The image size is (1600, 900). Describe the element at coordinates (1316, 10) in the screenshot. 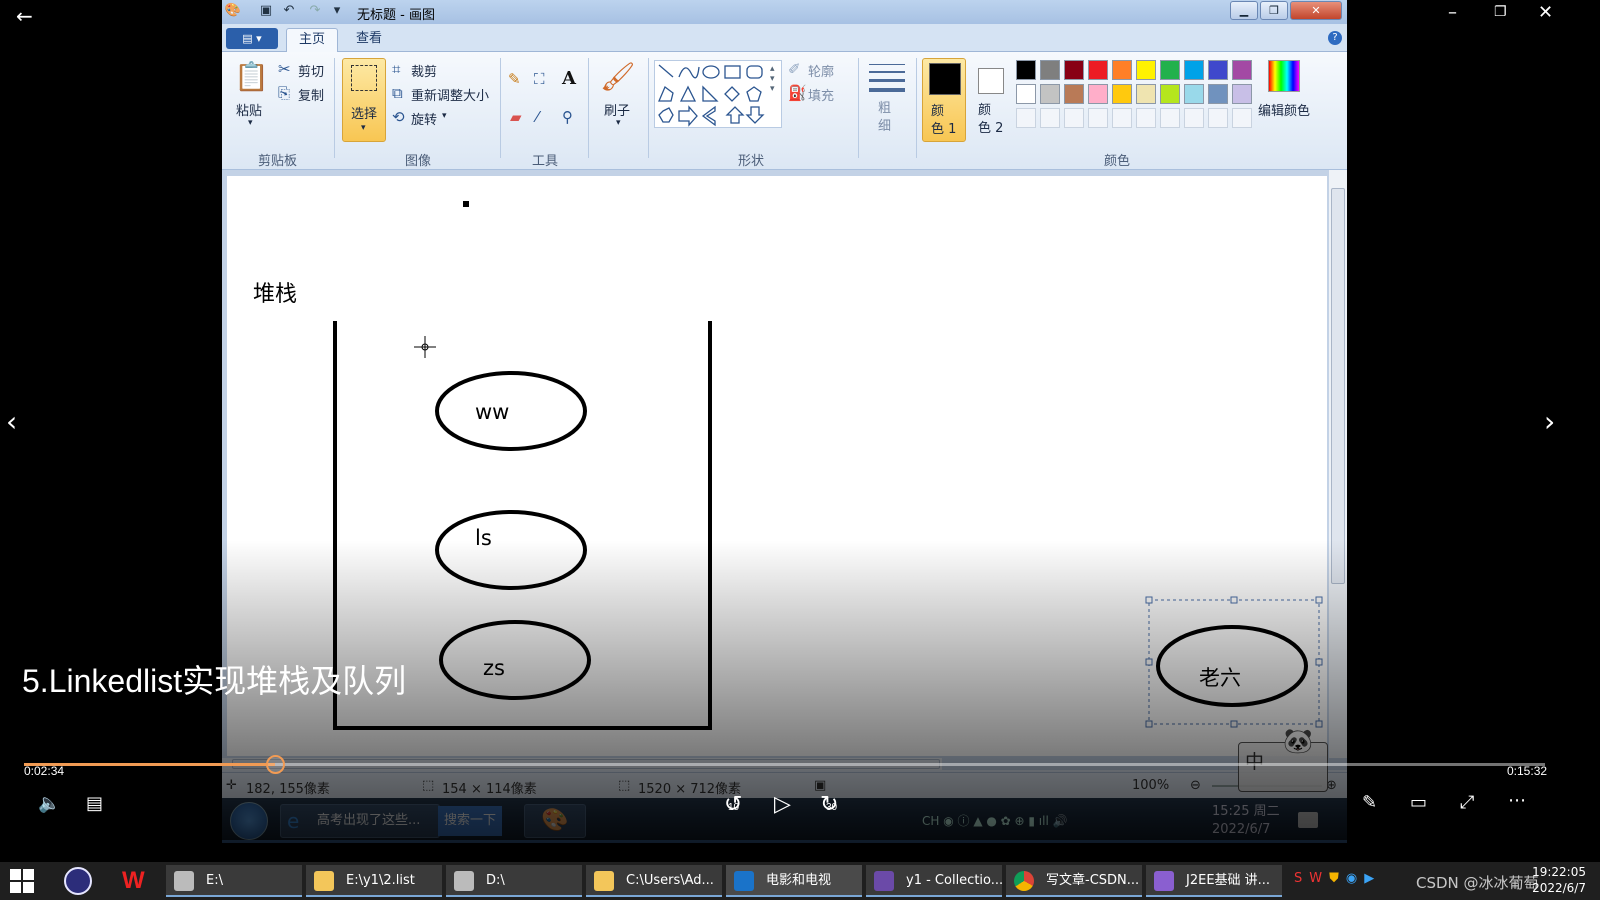

I see `paint-close-button: ✕` at that location.